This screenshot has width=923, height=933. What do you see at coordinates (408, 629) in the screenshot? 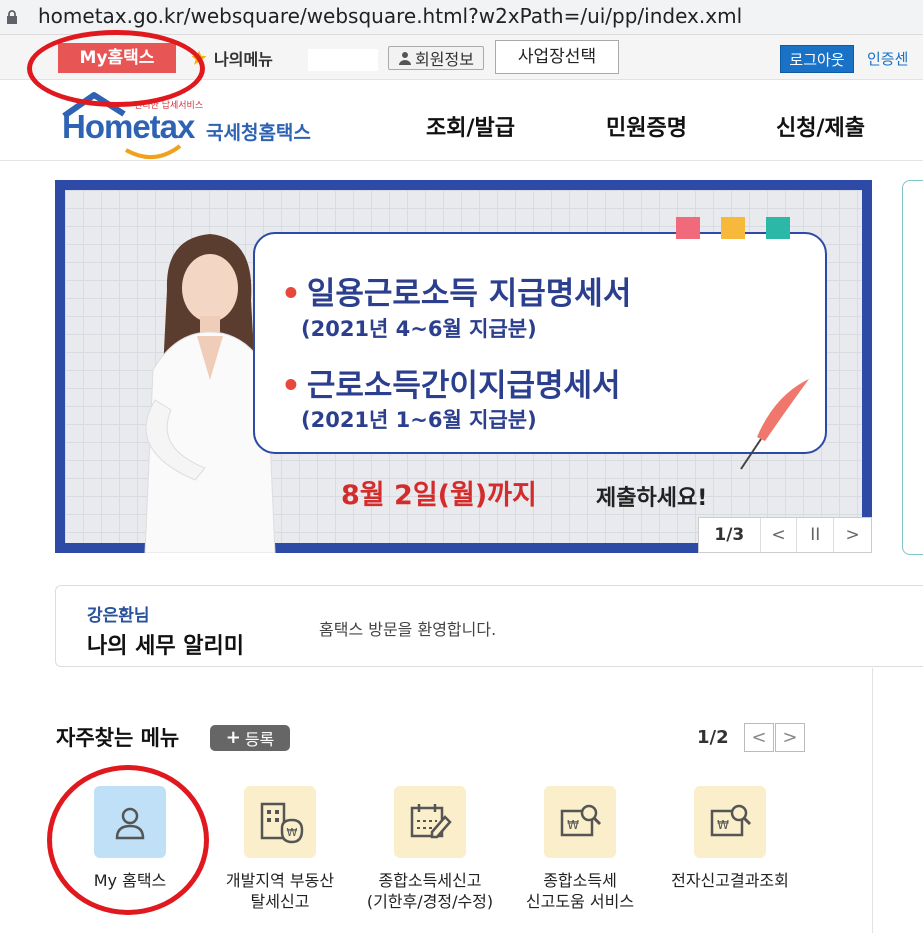
I see `welcome-message: 홈택스 방문을 환영합니다.` at bounding box center [408, 629].